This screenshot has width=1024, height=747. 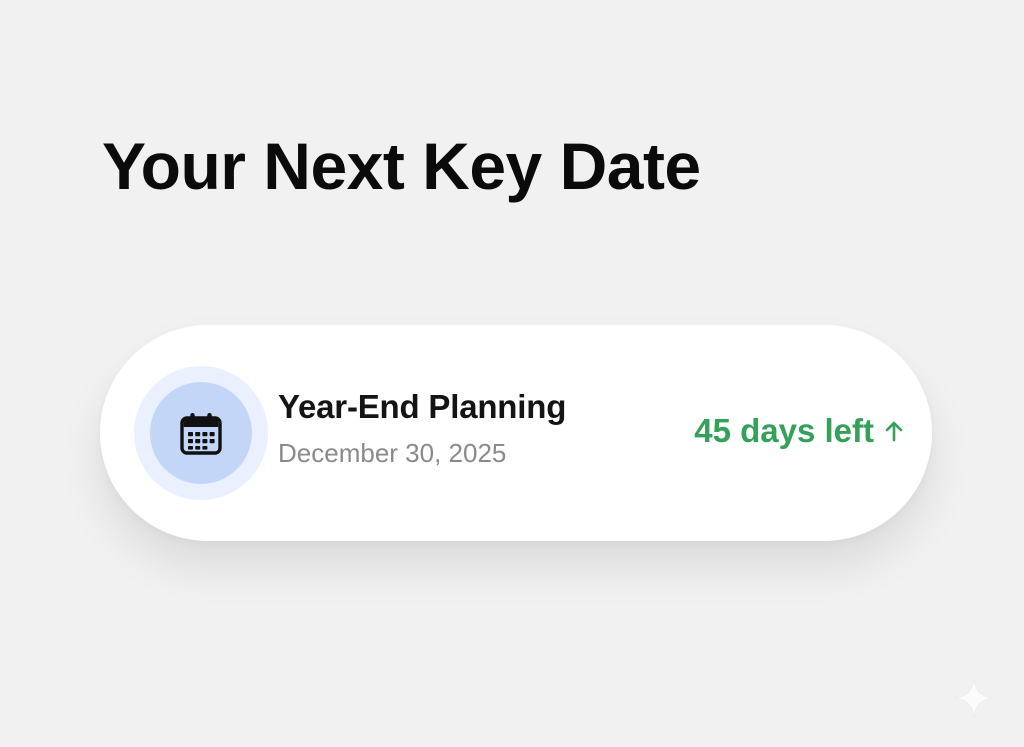 I want to click on countdown-text: 45 days left, so click(x=784, y=430).